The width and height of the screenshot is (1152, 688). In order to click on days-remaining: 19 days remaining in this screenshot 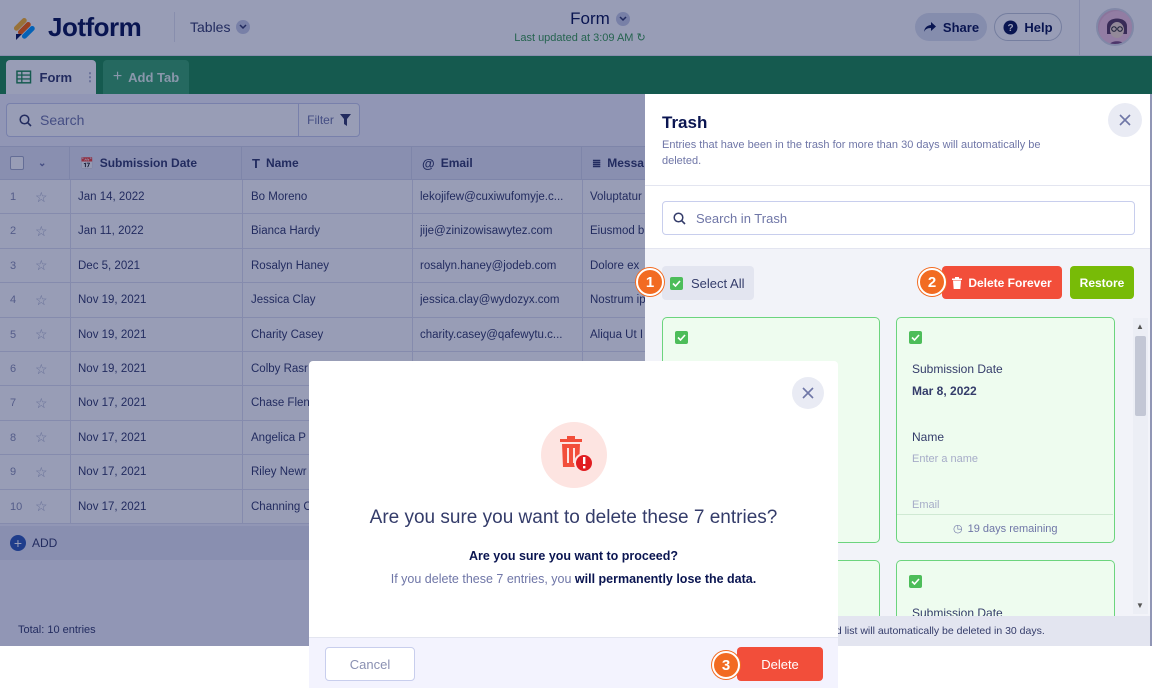, I will do `click(1012, 528)`.